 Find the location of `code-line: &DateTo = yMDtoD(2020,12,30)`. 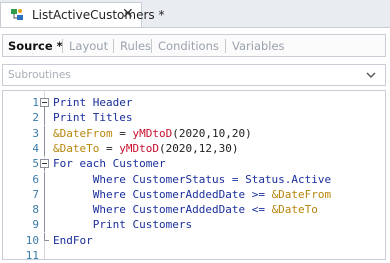

code-line: &DateTo = yMDtoD(2020,12,30) is located at coordinates (145, 148).